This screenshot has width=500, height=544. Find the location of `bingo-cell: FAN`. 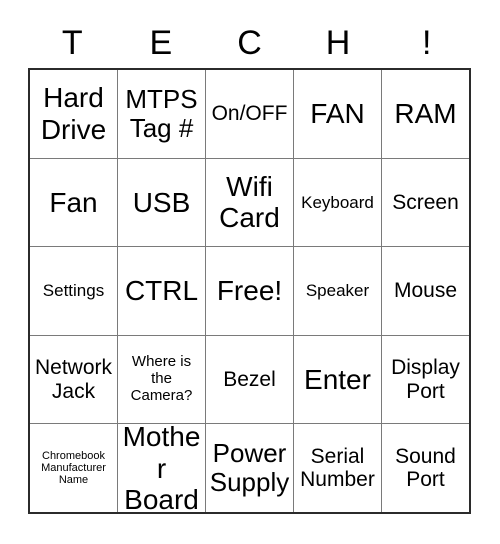

bingo-cell: FAN is located at coordinates (338, 114).